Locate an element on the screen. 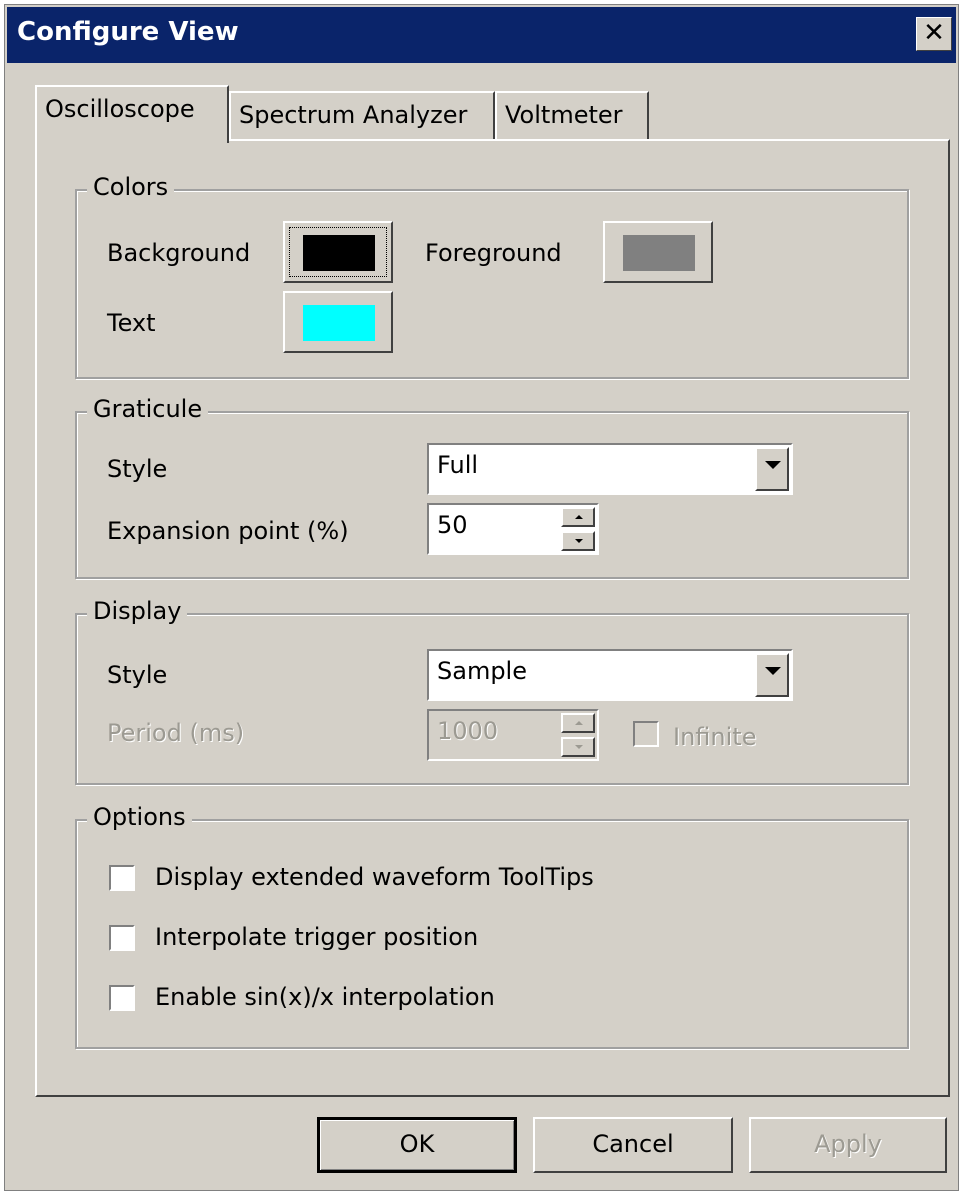 This screenshot has width=963, height=1195. background-label: Background is located at coordinates (179, 253).